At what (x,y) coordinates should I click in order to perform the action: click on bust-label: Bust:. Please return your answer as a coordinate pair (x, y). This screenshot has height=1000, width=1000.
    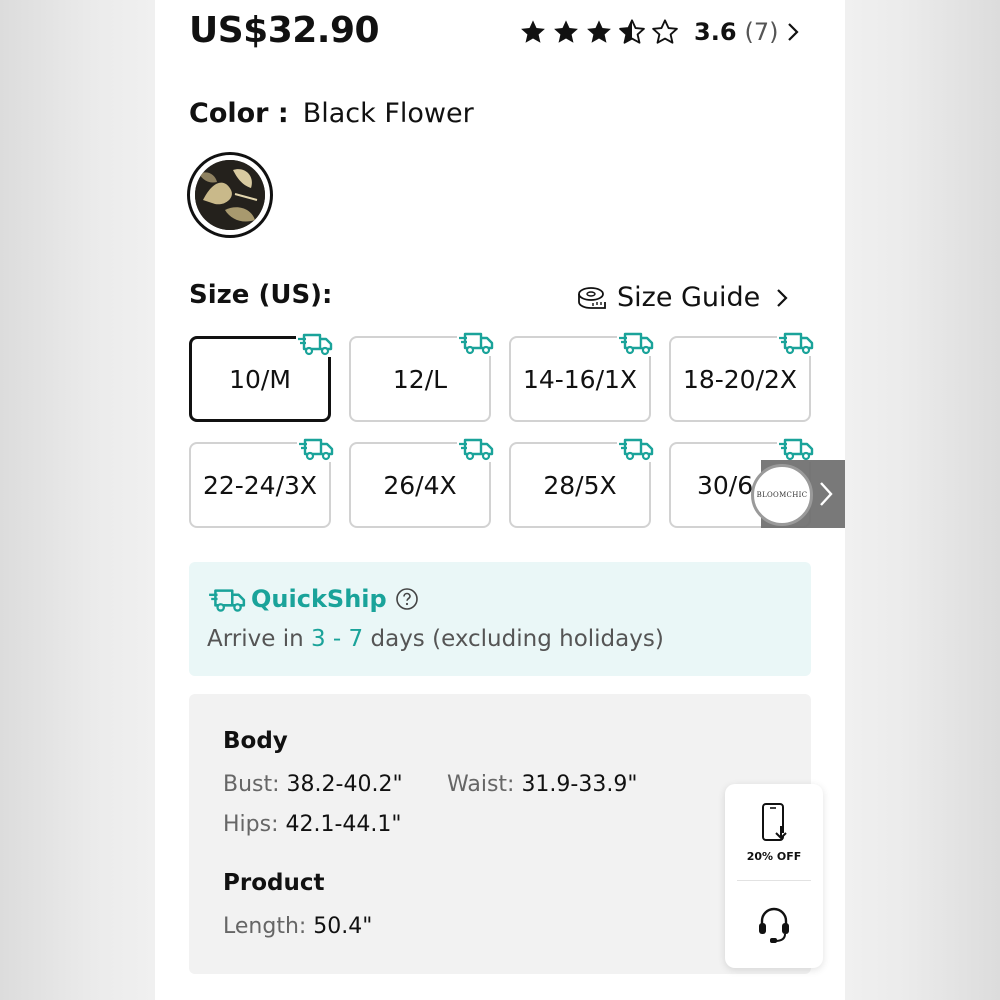
    Looking at the image, I should click on (255, 784).